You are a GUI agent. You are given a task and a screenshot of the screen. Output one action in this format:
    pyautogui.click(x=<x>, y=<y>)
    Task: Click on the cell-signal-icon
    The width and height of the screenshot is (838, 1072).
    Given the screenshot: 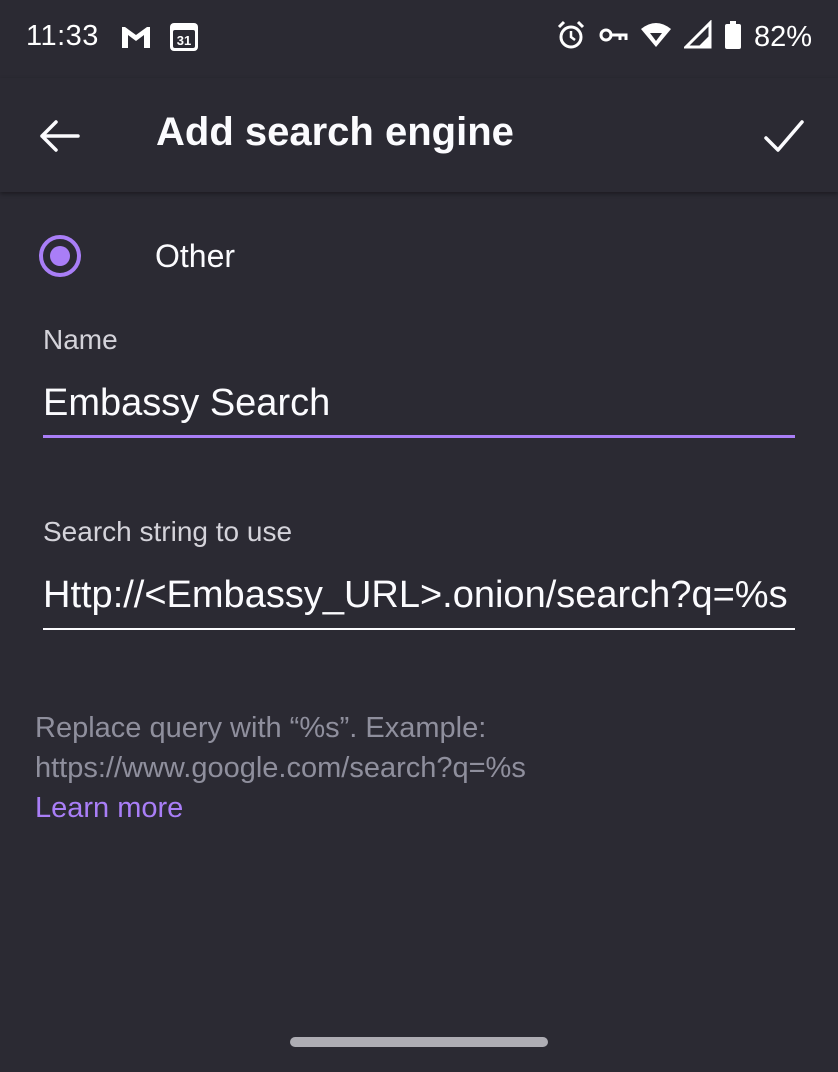 What is the action you would take?
    pyautogui.click(x=697, y=37)
    